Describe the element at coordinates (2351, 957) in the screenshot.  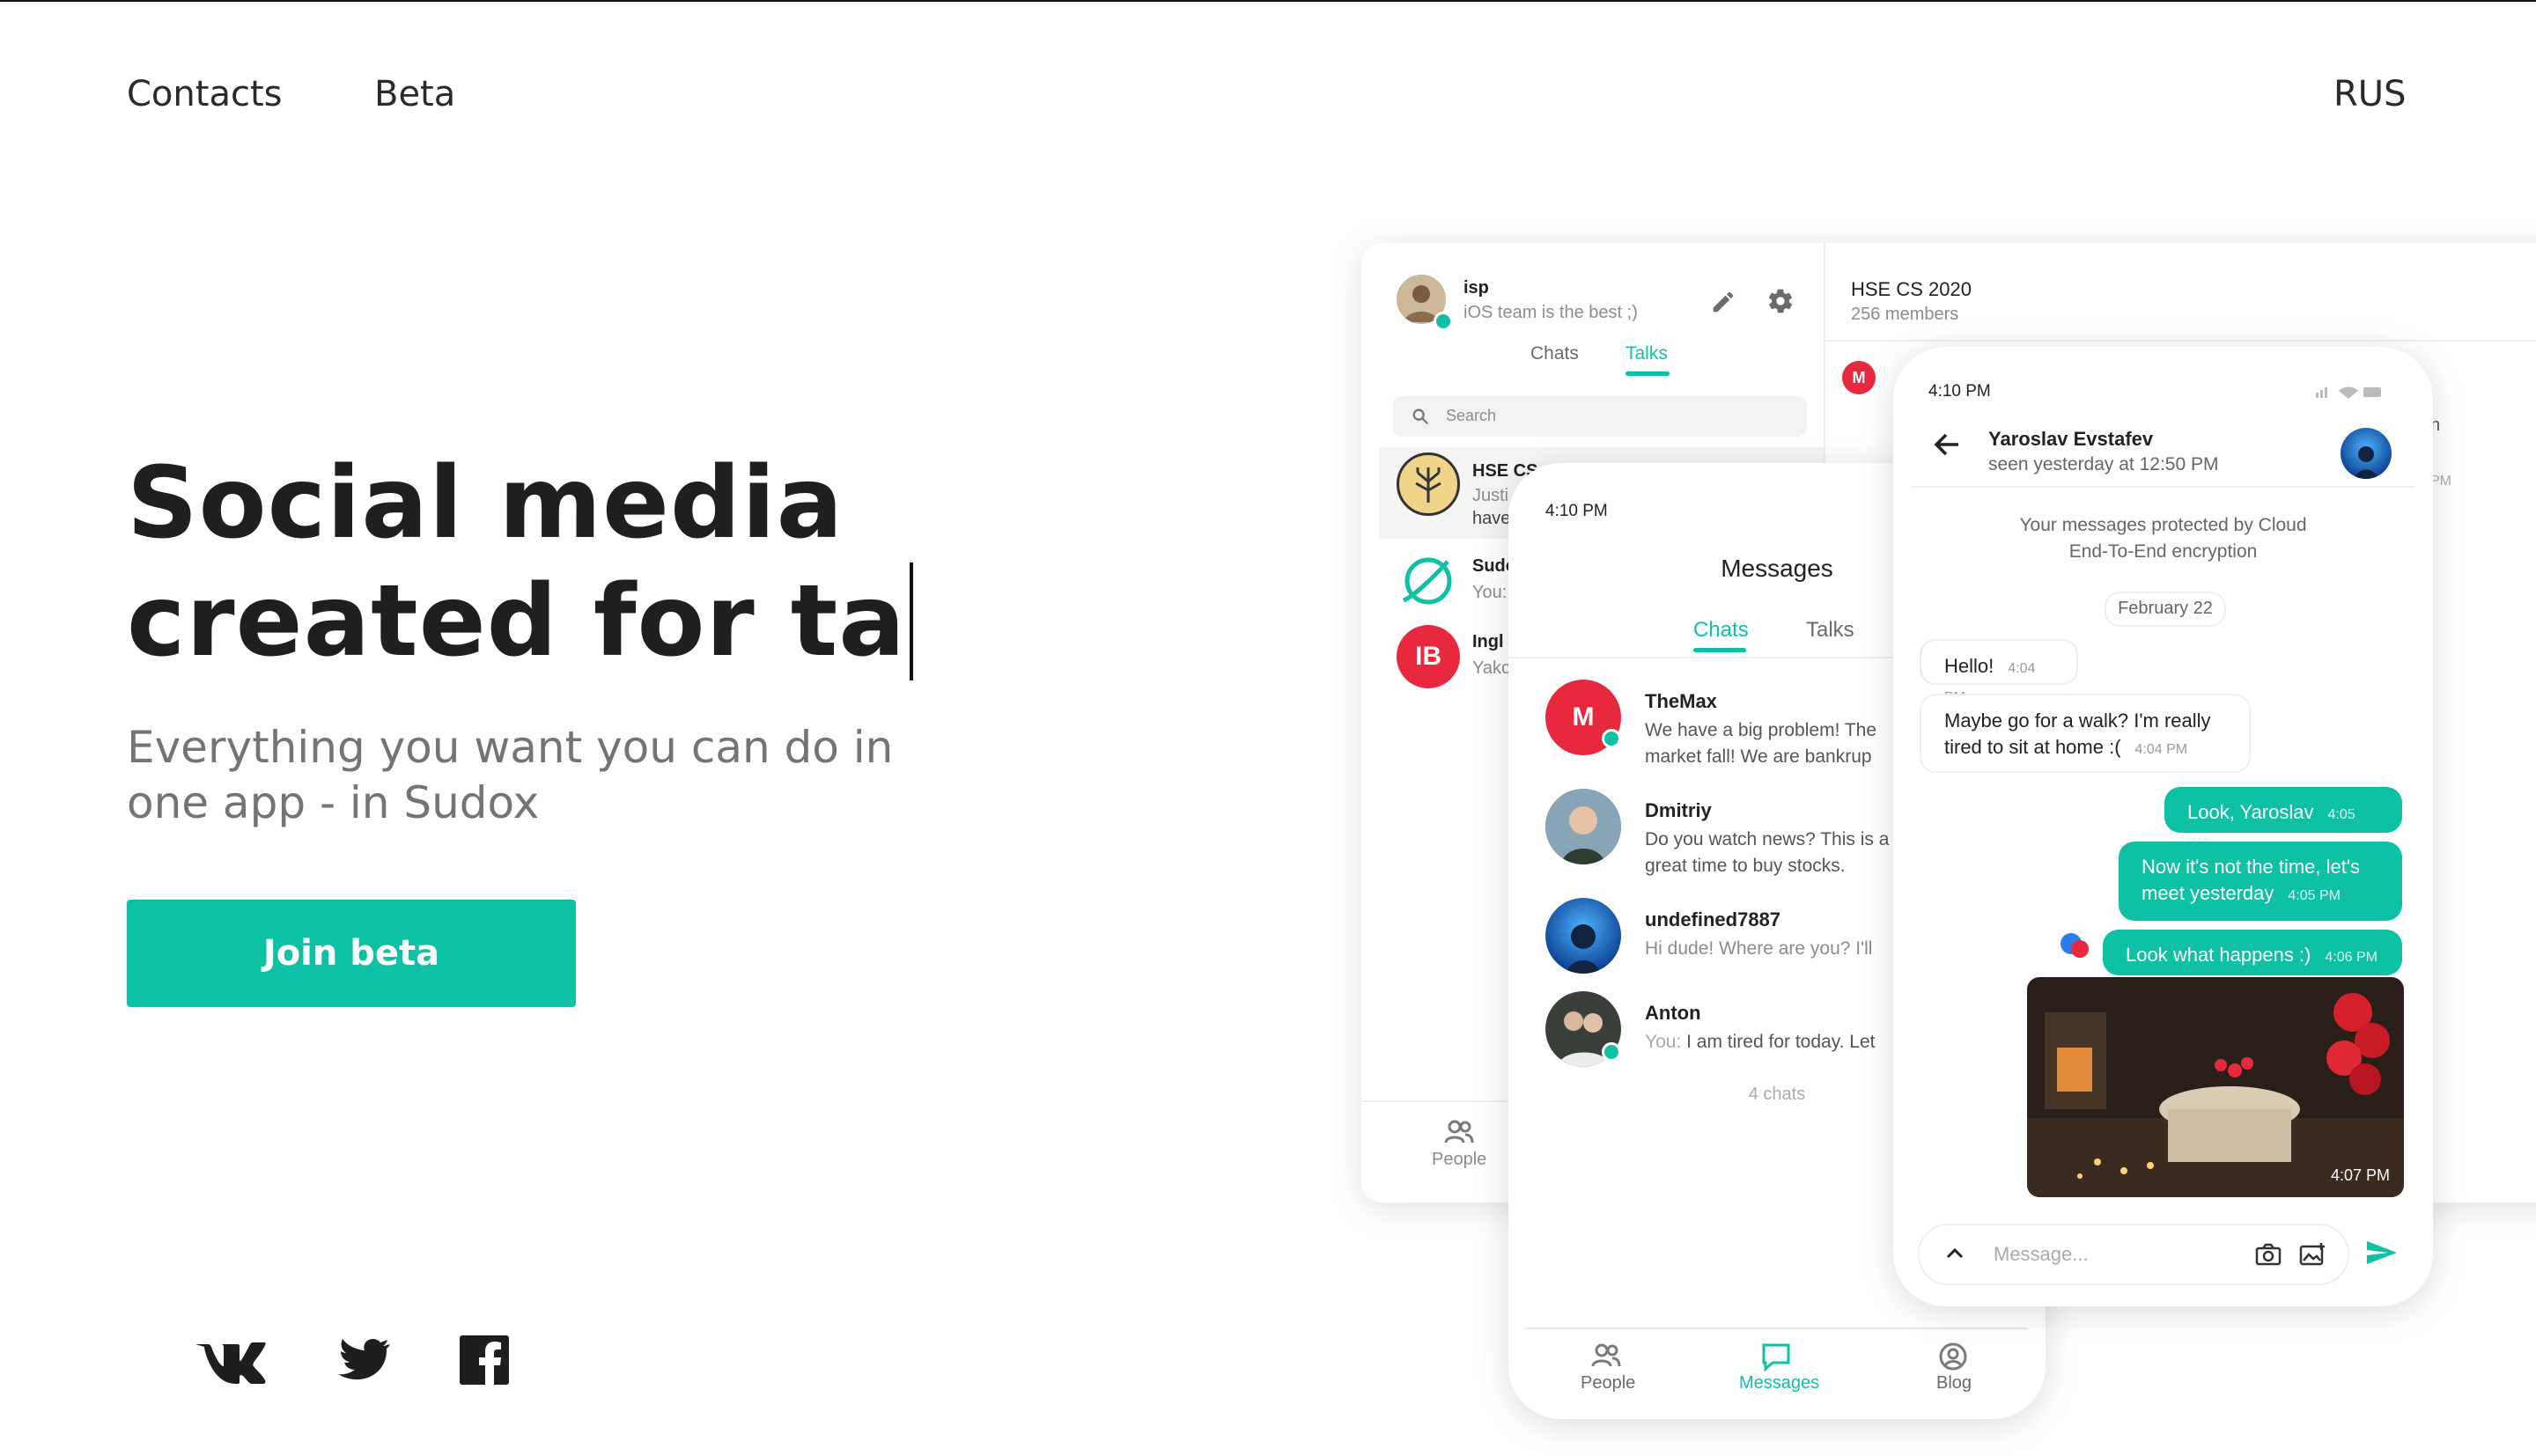
I see `message-time: 4:06 PM` at that location.